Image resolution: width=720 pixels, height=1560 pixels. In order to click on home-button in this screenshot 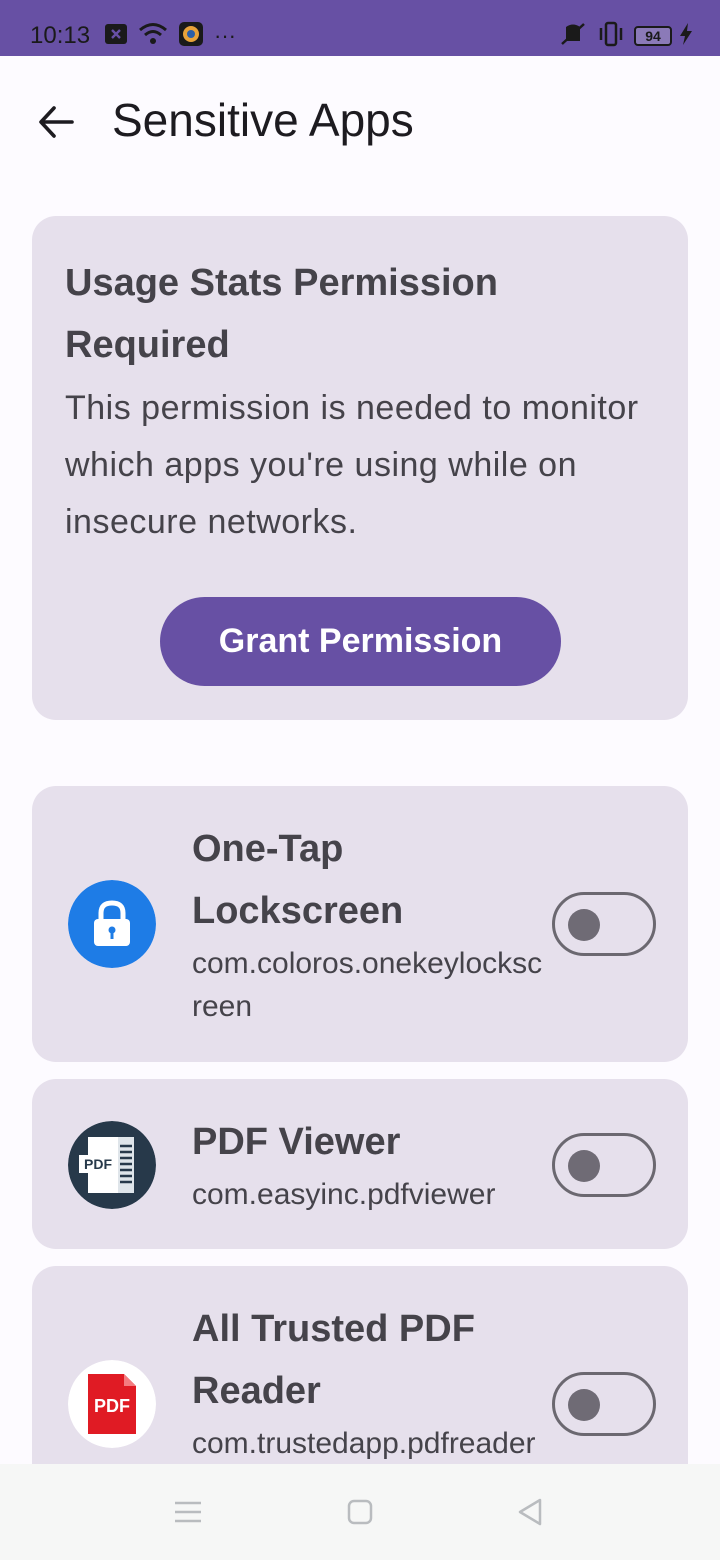, I will do `click(360, 1512)`.